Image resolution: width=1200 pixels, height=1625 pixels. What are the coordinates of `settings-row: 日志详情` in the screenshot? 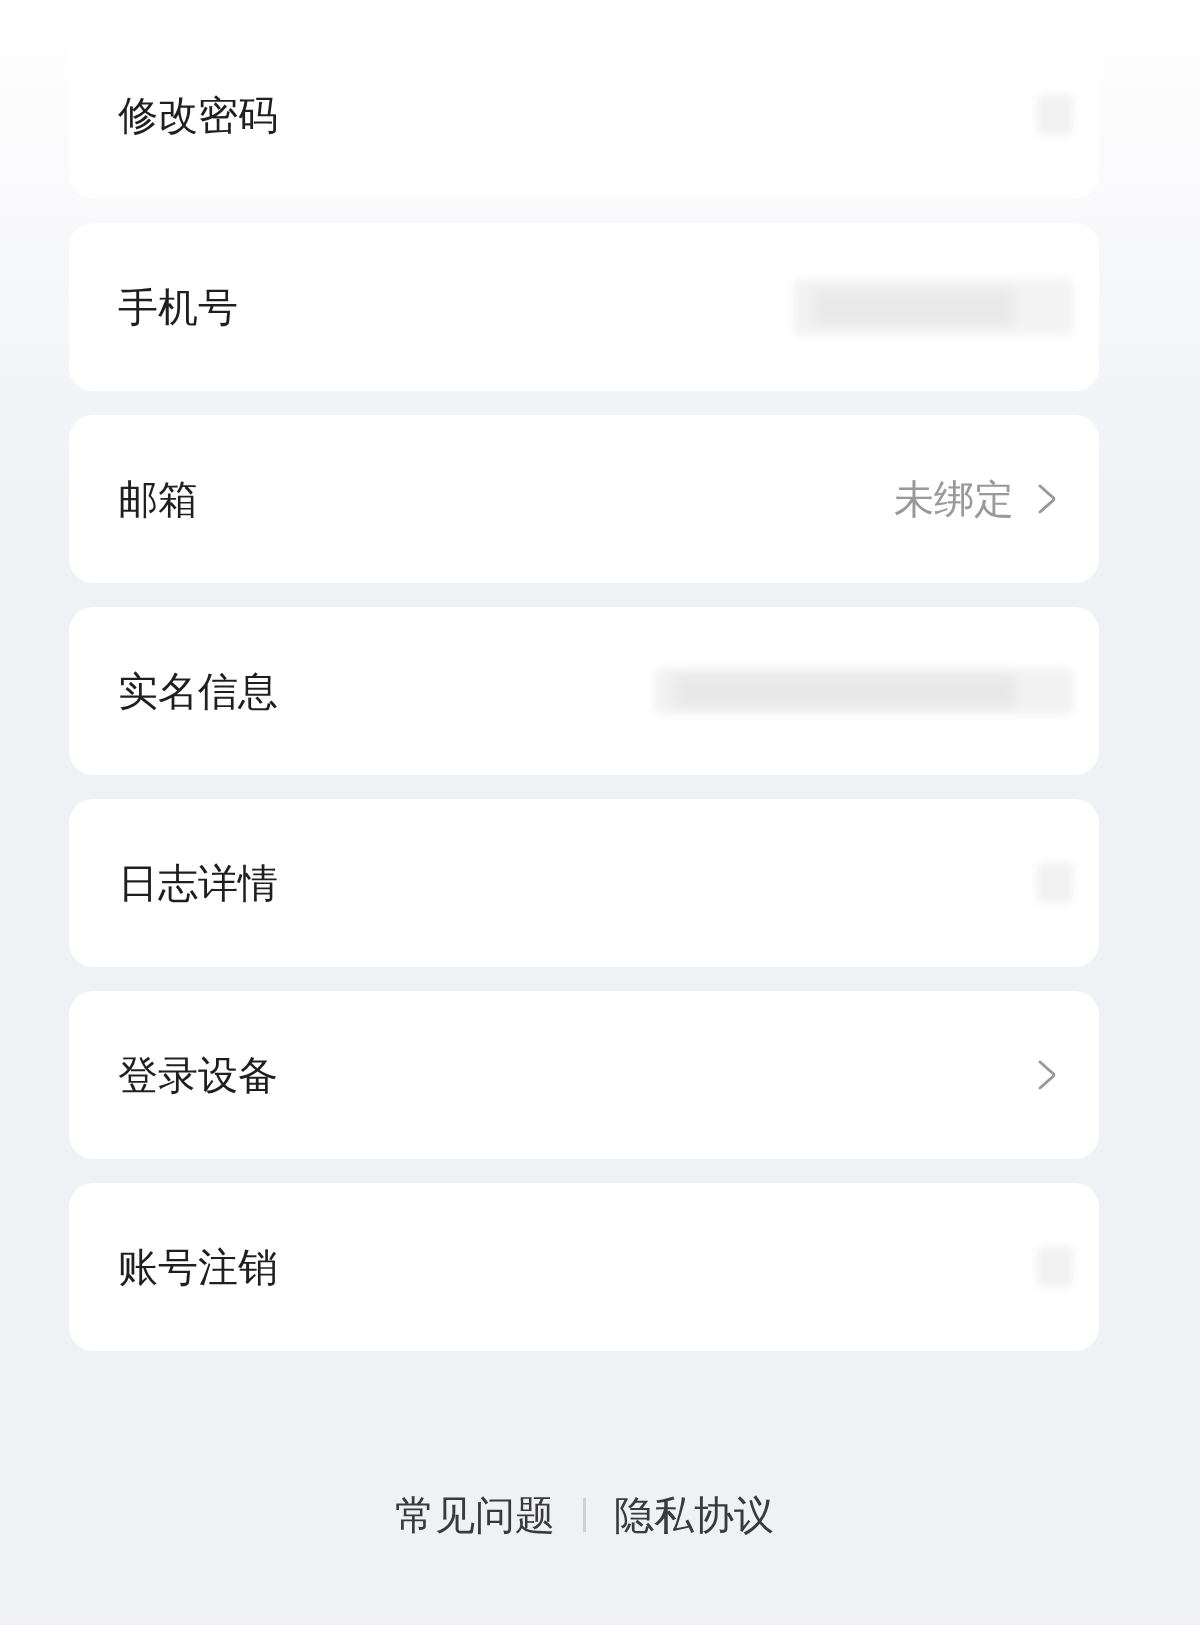 It's located at (584, 883).